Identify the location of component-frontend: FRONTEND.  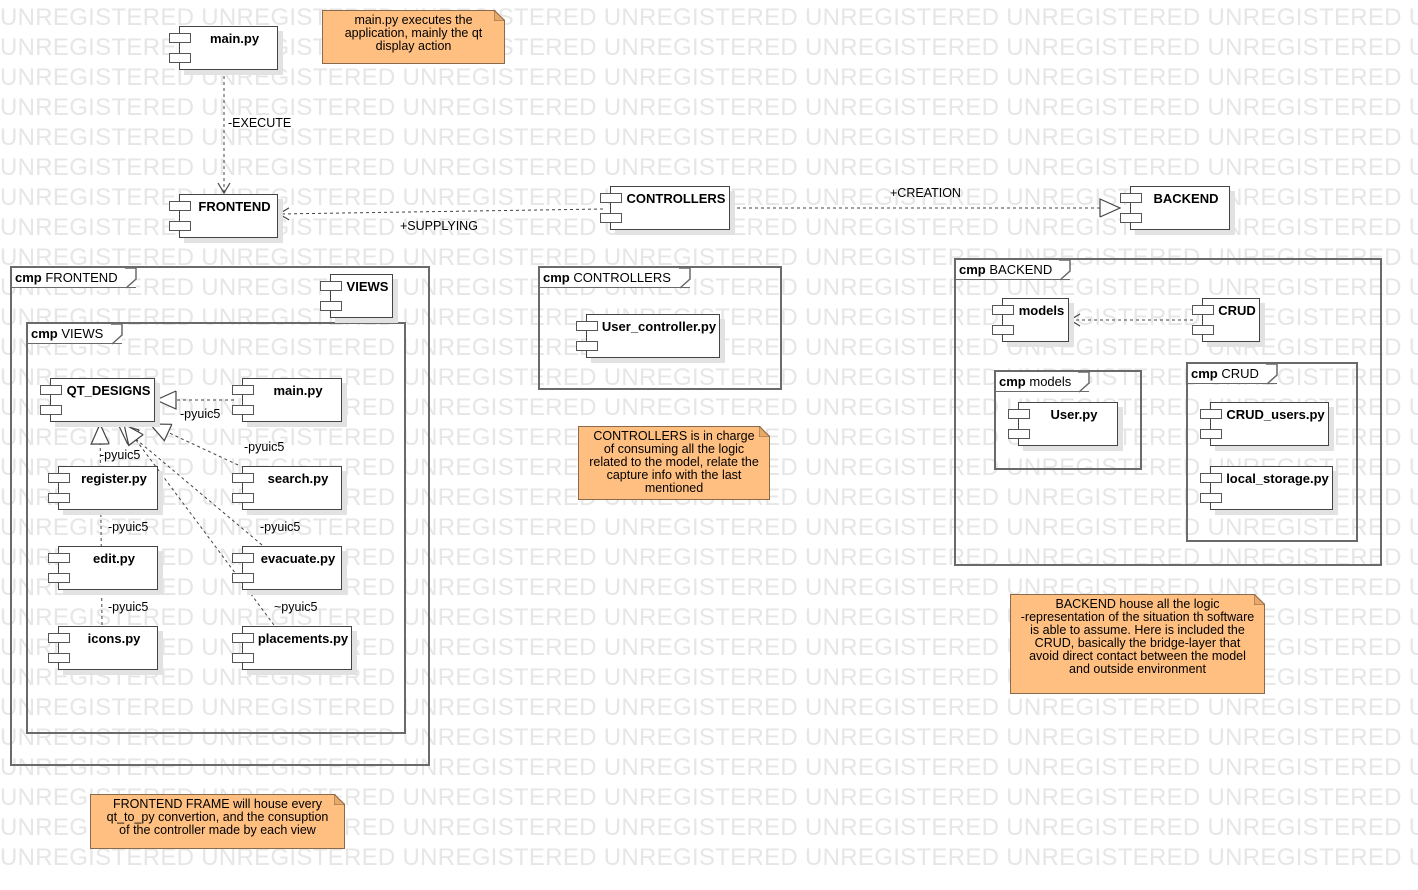
(223, 216).